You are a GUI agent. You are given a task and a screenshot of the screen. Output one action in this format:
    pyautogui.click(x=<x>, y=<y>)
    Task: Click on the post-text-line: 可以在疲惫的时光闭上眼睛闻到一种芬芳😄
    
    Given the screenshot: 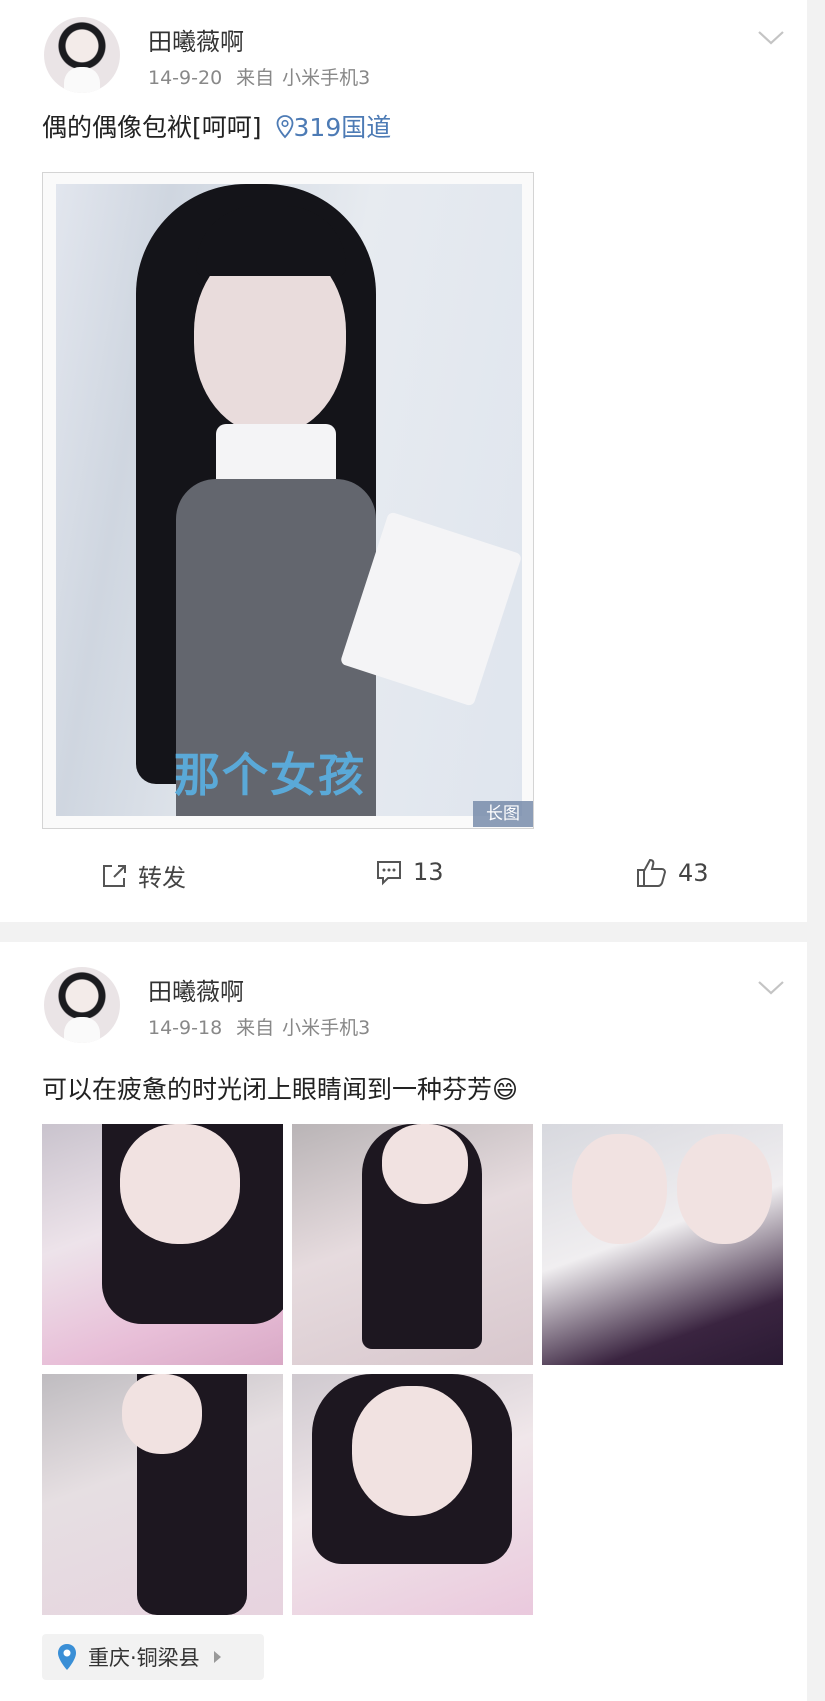 What is the action you would take?
    pyautogui.click(x=280, y=1088)
    